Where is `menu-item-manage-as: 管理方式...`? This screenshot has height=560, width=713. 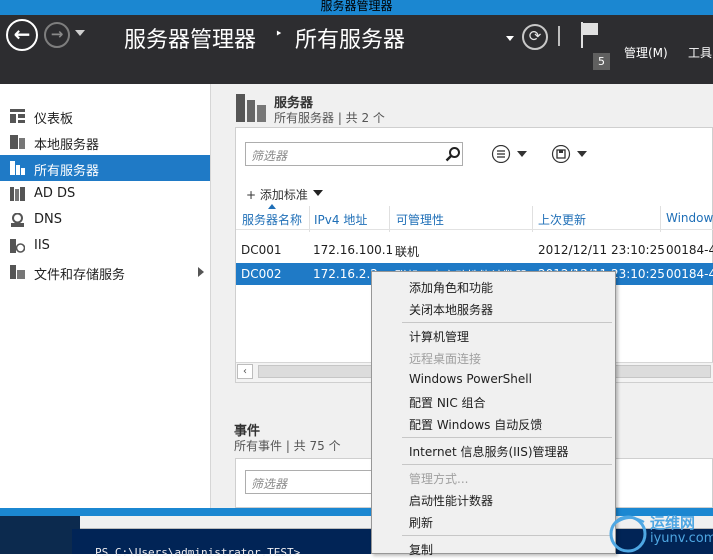
menu-item-manage-as: 管理方式... is located at coordinates (493, 478).